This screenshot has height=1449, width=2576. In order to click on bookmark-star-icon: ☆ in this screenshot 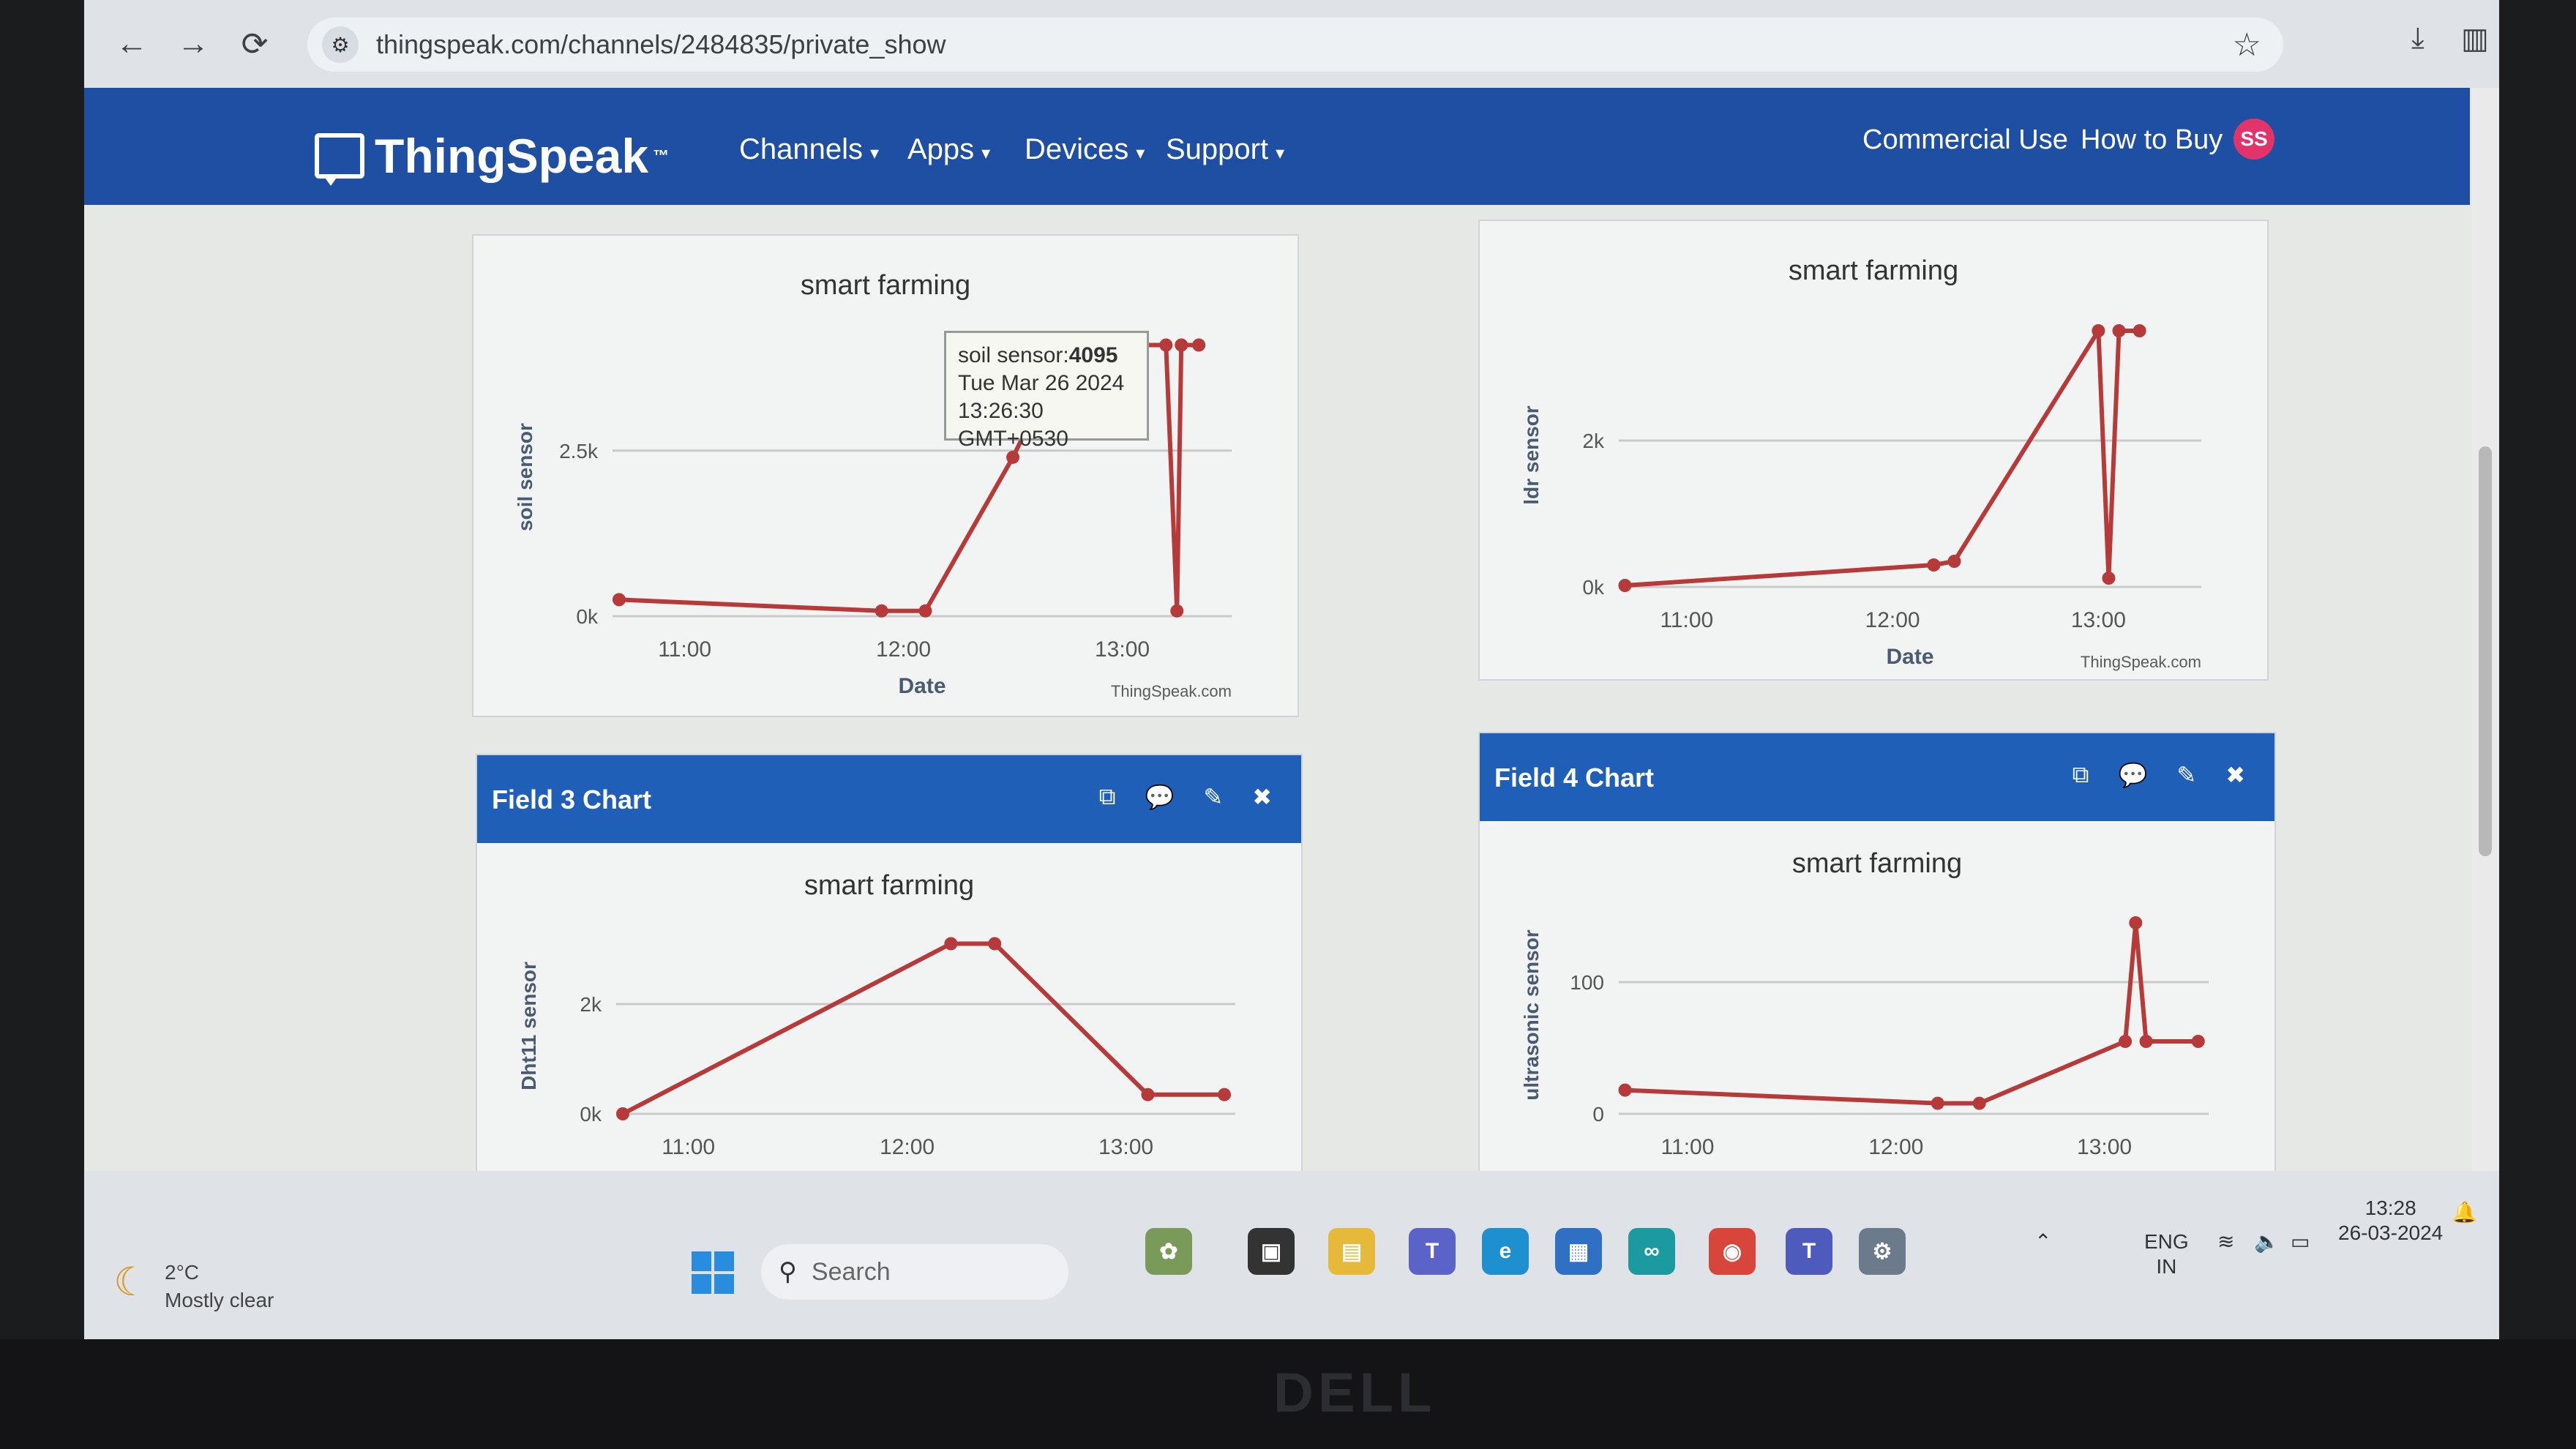, I will do `click(2247, 45)`.